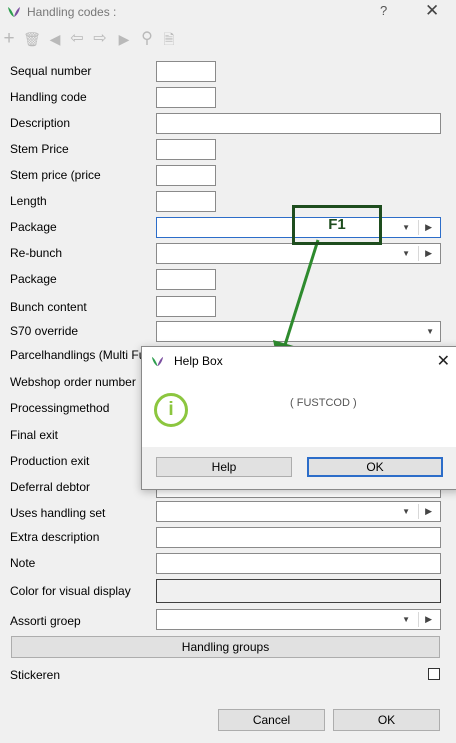 The image size is (456, 743). I want to click on color-visual-display-field, so click(298, 591).